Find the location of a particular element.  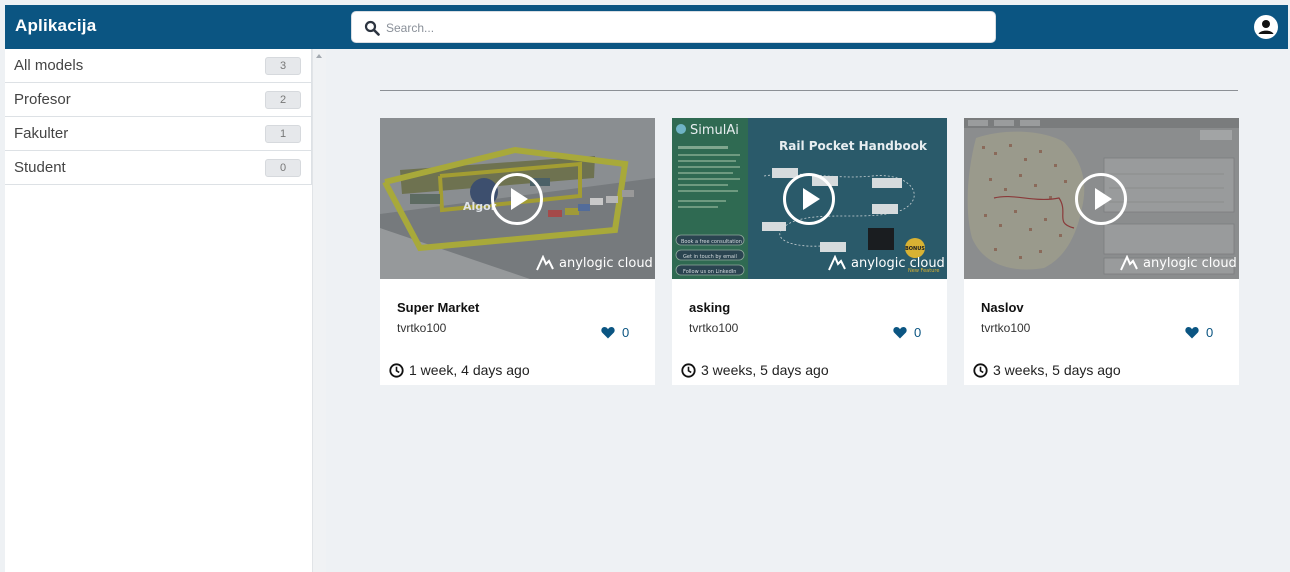

user-avatar-button is located at coordinates (1266, 27).